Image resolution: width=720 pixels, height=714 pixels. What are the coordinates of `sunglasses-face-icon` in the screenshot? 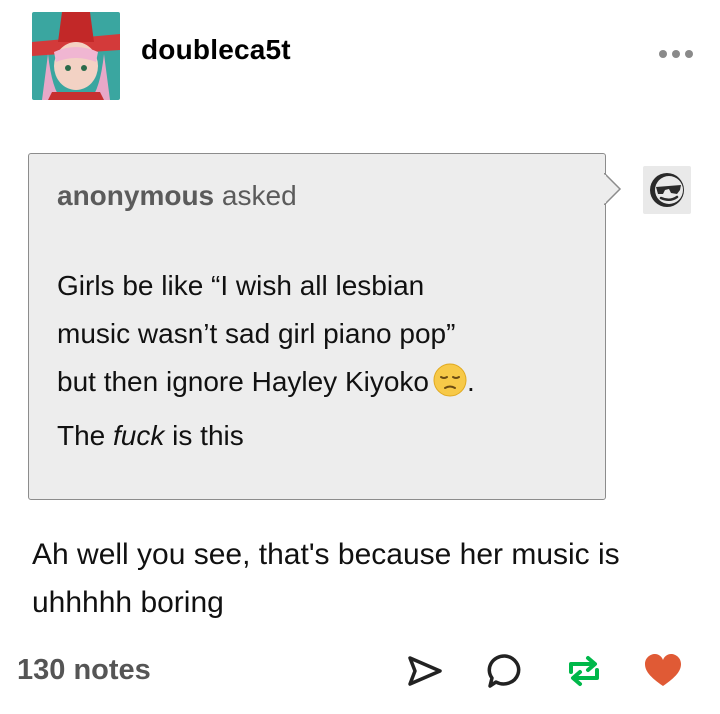 It's located at (667, 190).